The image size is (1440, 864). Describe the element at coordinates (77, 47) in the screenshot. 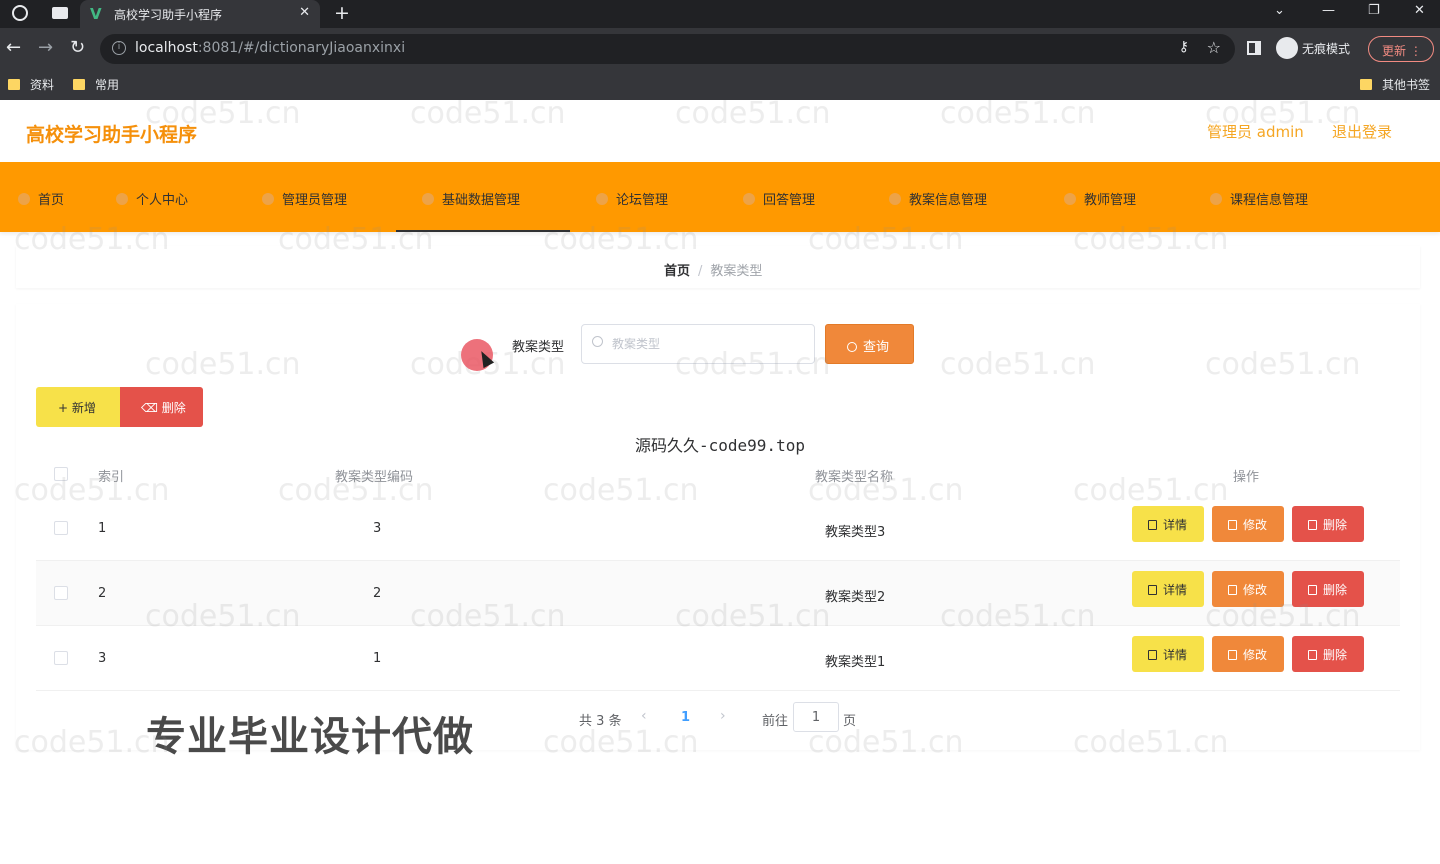

I see `reload-icon: ↻` at that location.